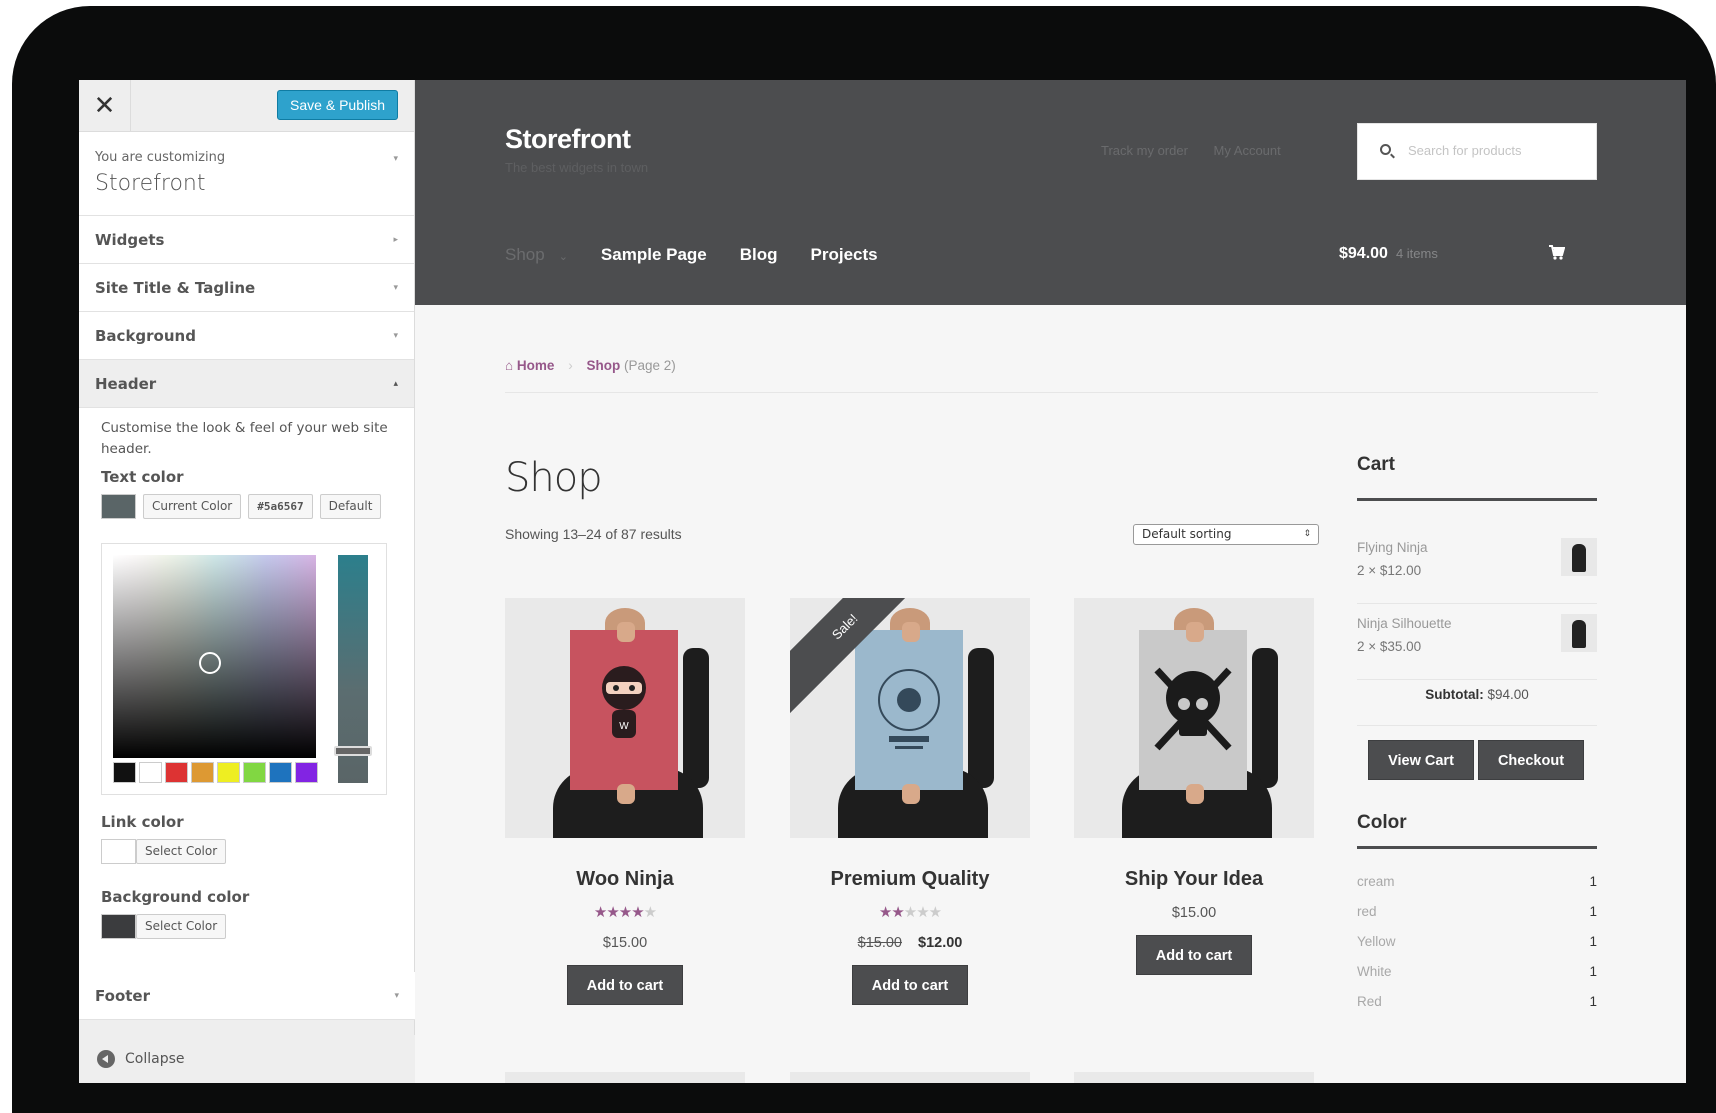 This screenshot has width=1716, height=1113. Describe the element at coordinates (650, 912) in the screenshot. I see `star-empty-icon: ★` at that location.